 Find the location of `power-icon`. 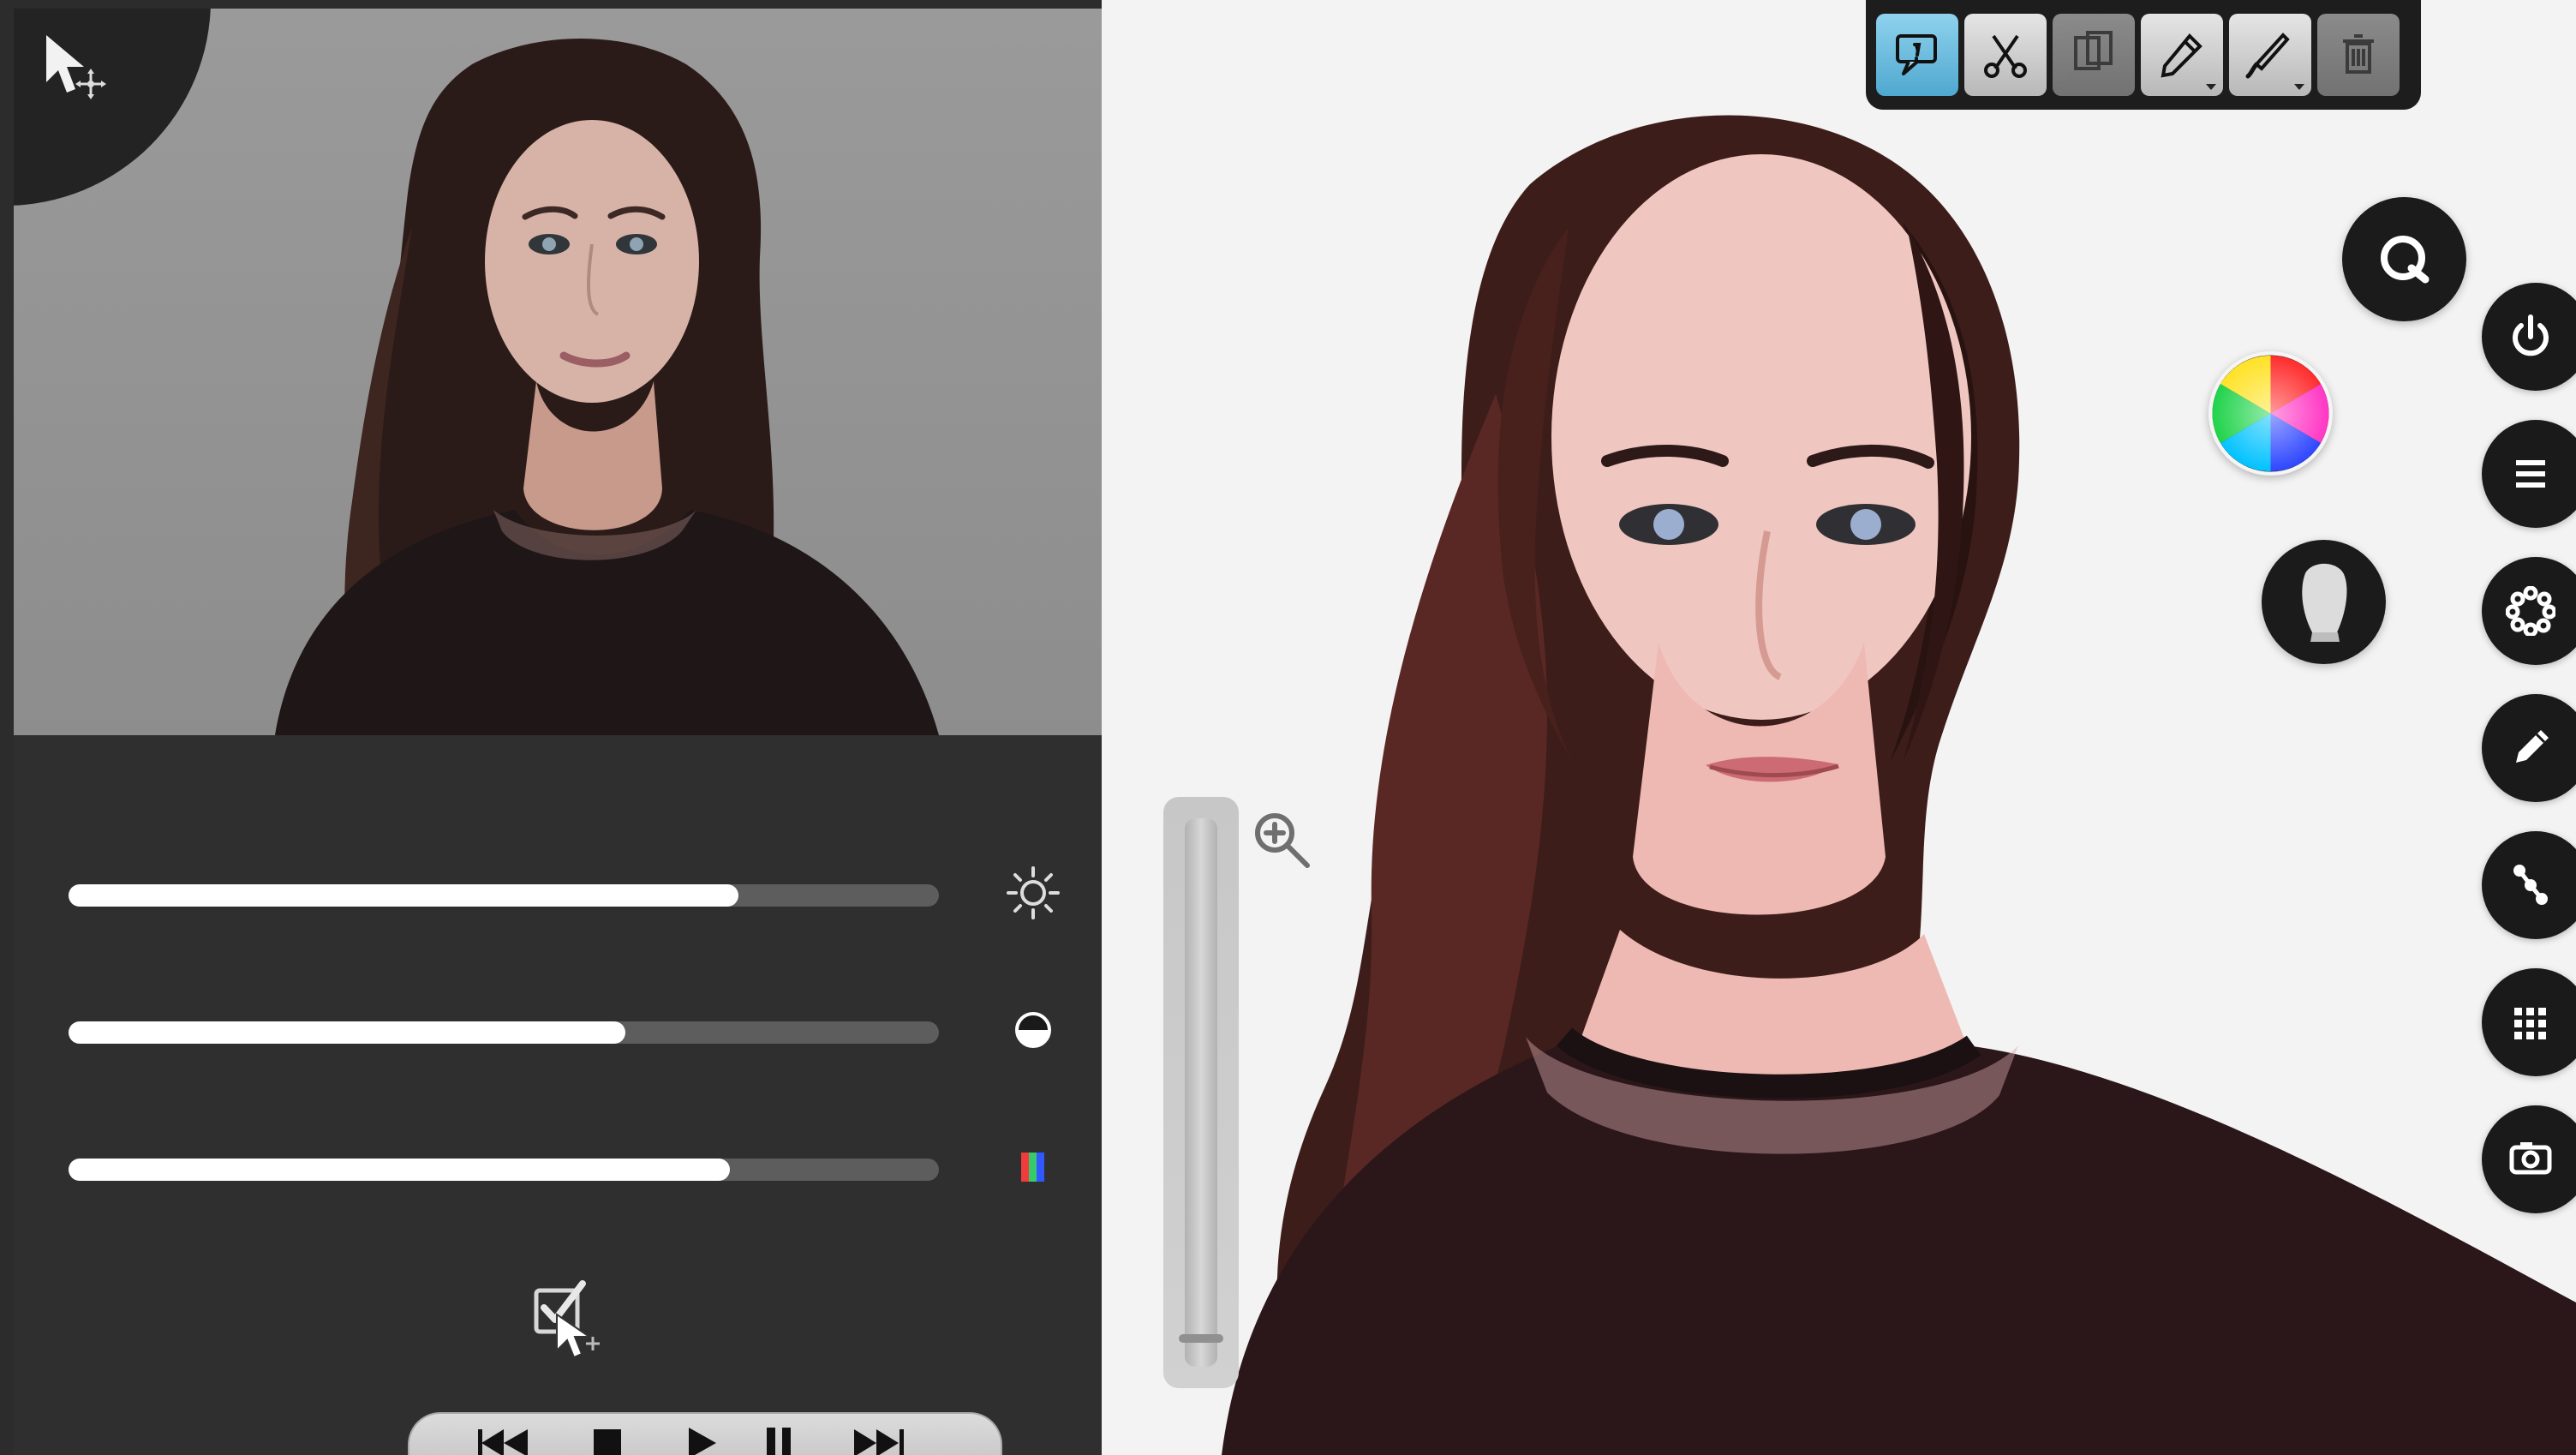

power-icon is located at coordinates (2531, 337).